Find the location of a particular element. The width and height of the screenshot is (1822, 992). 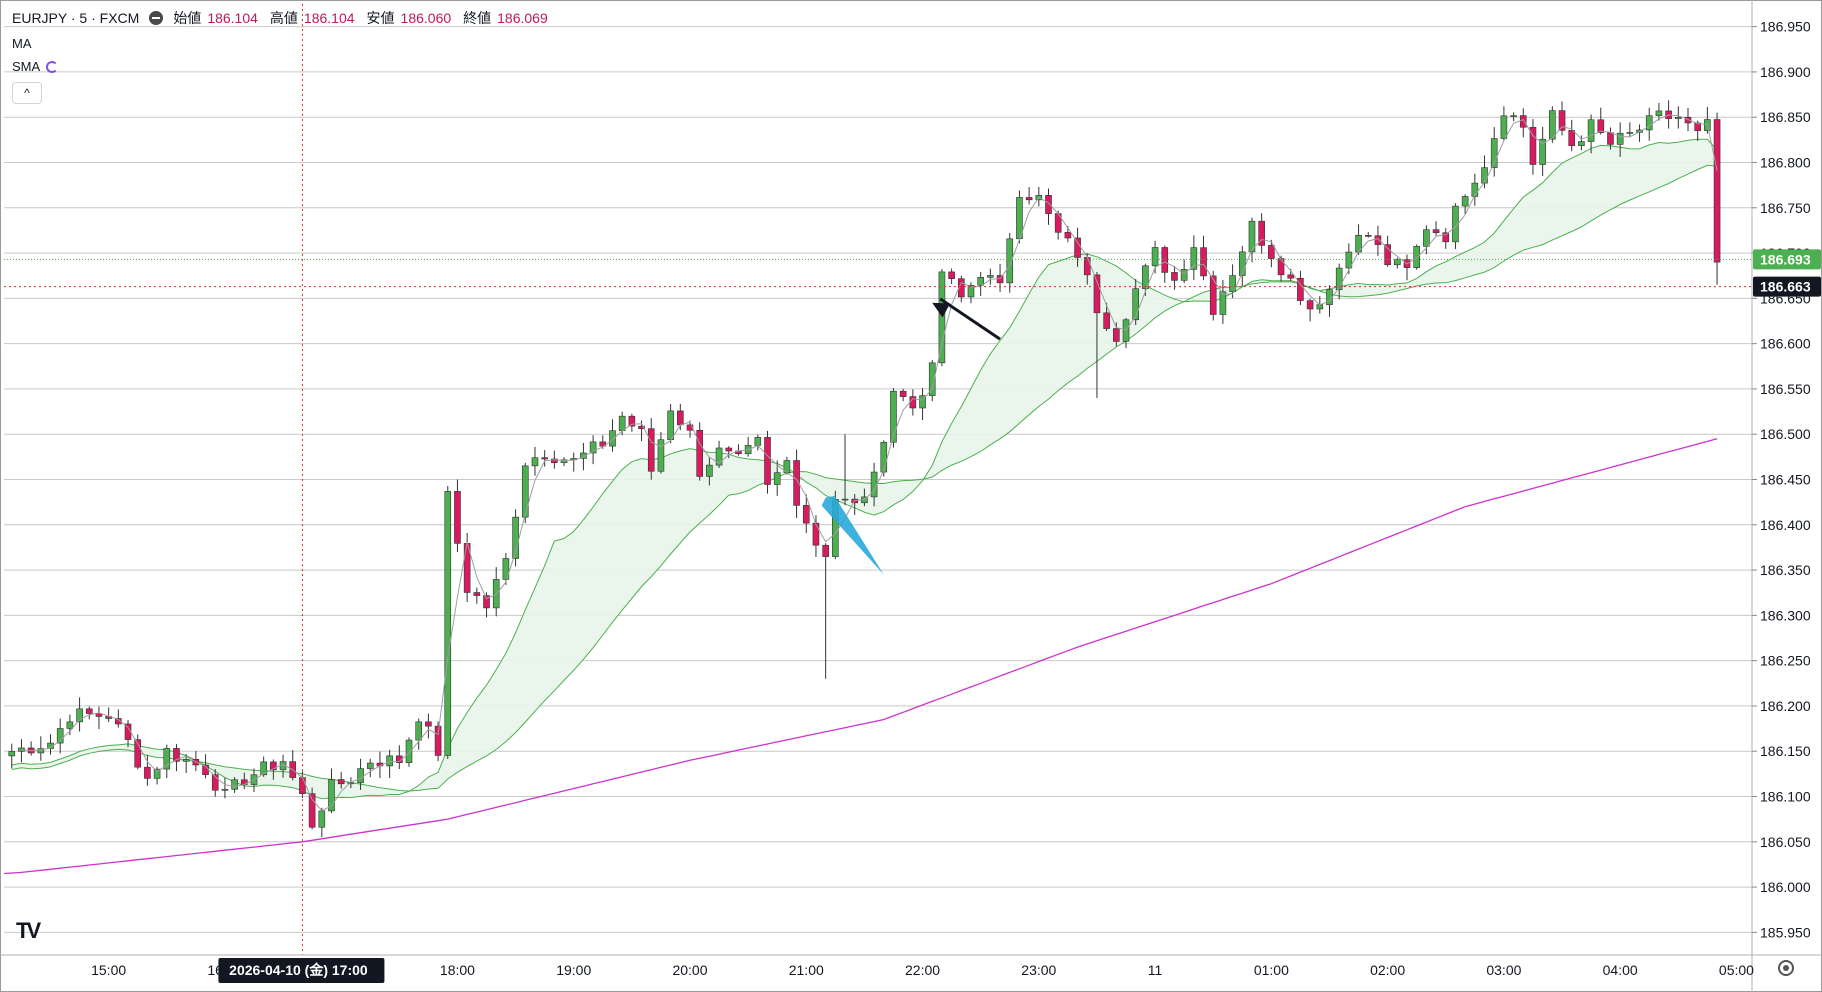

indicator-ma: MA is located at coordinates (22, 43).